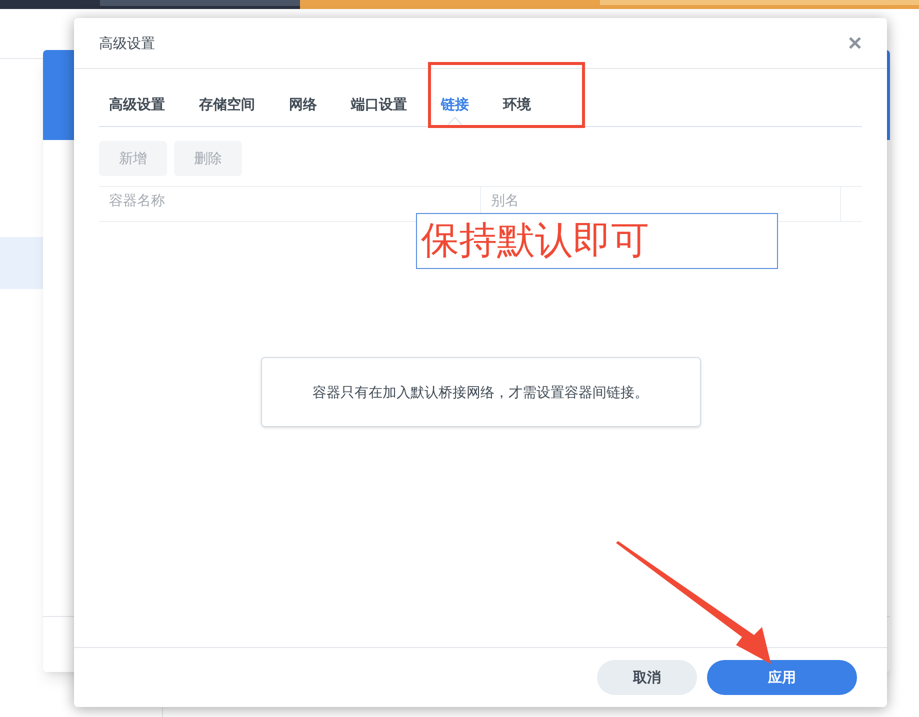 The width and height of the screenshot is (919, 717). What do you see at coordinates (782, 677) in the screenshot?
I see `footer-button: 应用` at bounding box center [782, 677].